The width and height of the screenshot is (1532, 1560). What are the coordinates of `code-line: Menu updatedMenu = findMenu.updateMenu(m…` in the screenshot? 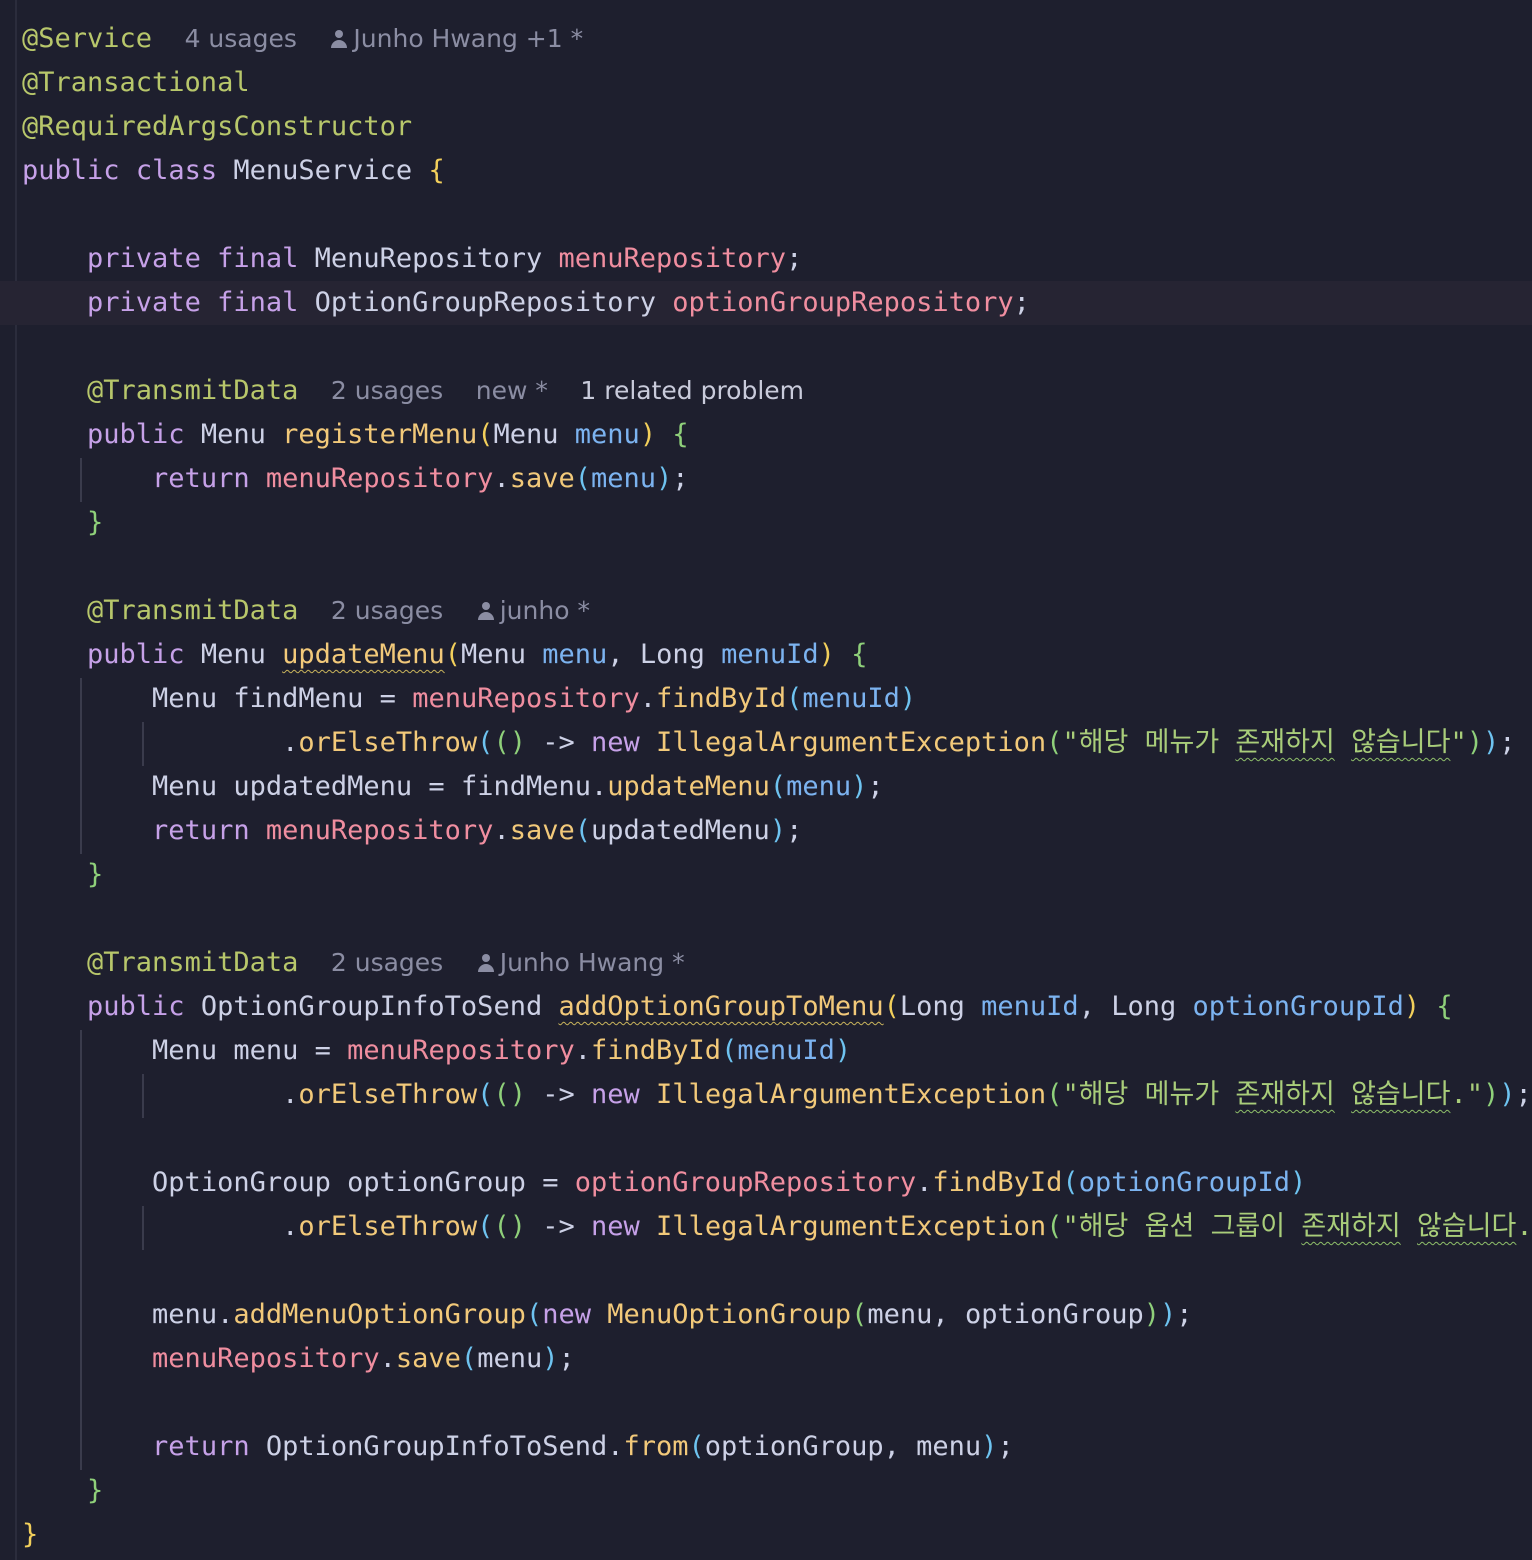 It's located at (453, 787).